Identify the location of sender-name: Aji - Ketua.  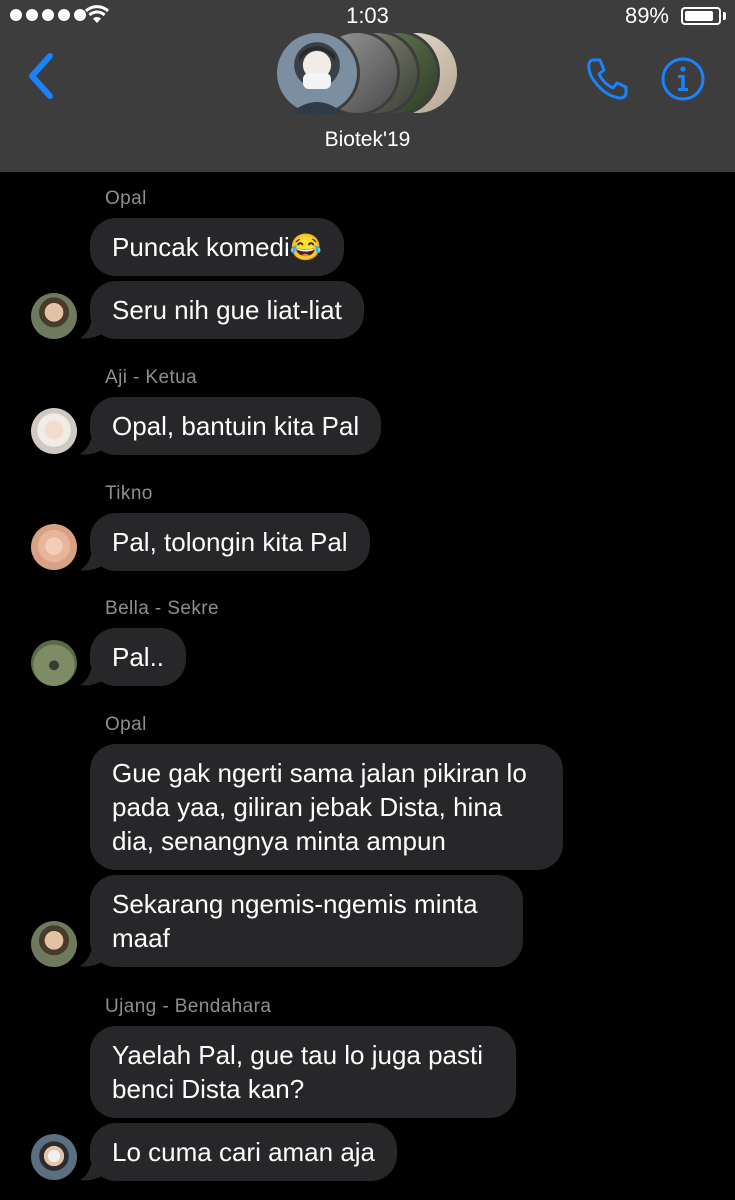
(151, 377).